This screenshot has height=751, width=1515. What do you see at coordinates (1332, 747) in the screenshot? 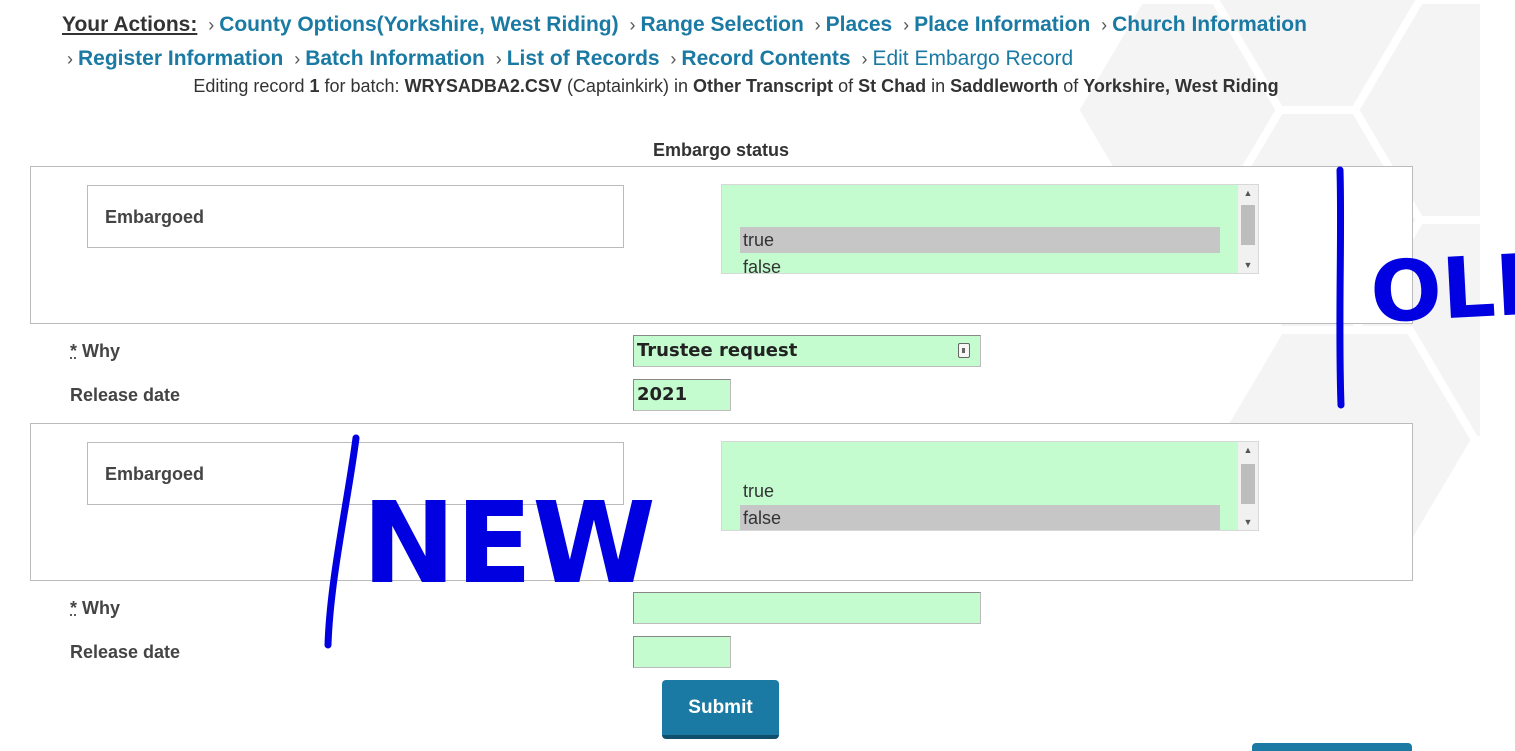
I see `partial-button-offscreen` at bounding box center [1332, 747].